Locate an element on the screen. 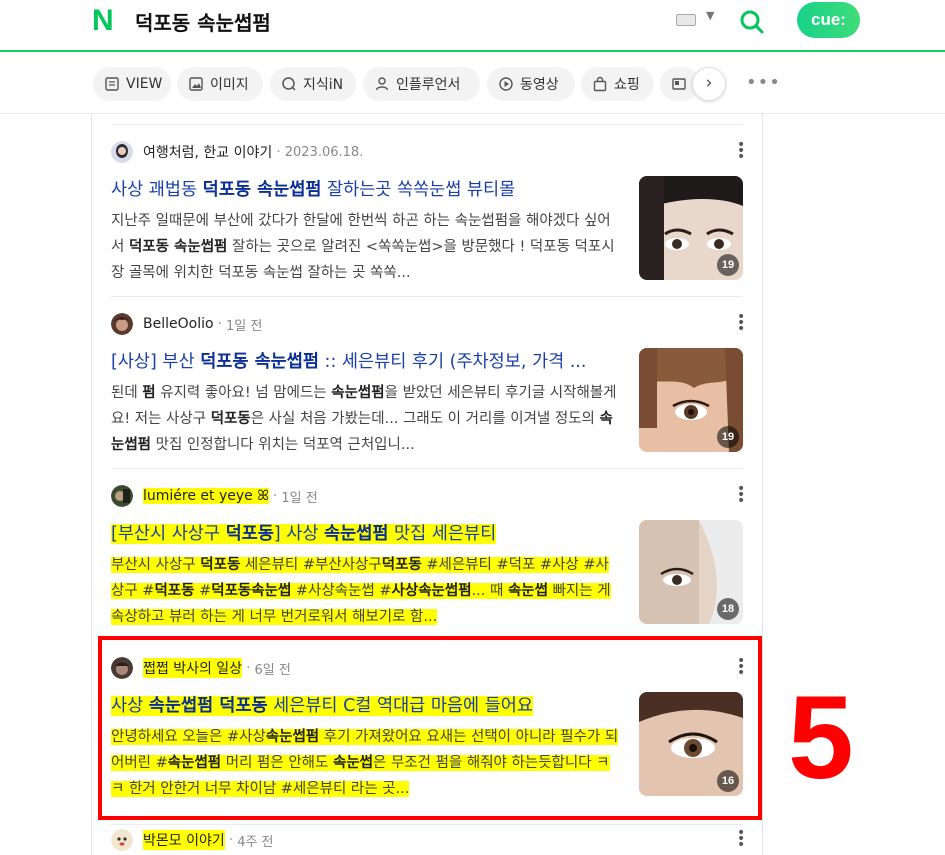 This screenshot has height=855, width=945. cue-button: cue: is located at coordinates (828, 20).